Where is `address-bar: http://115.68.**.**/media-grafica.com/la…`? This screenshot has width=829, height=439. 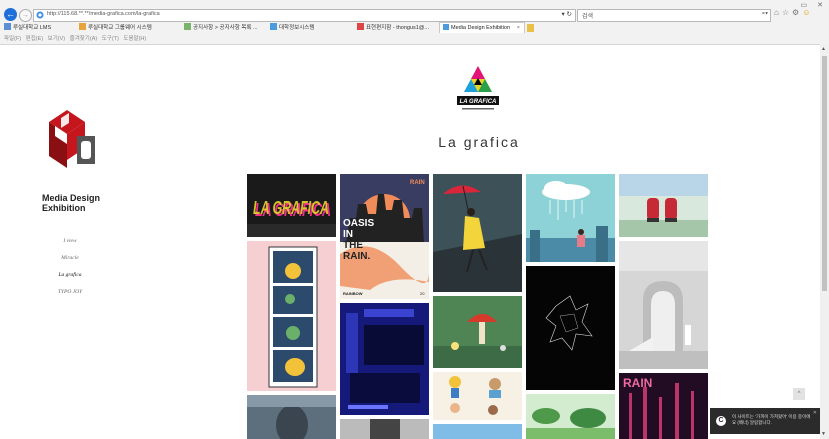
address-bar: http://115.68.**.**/media-grafica.com/la… is located at coordinates (304, 15).